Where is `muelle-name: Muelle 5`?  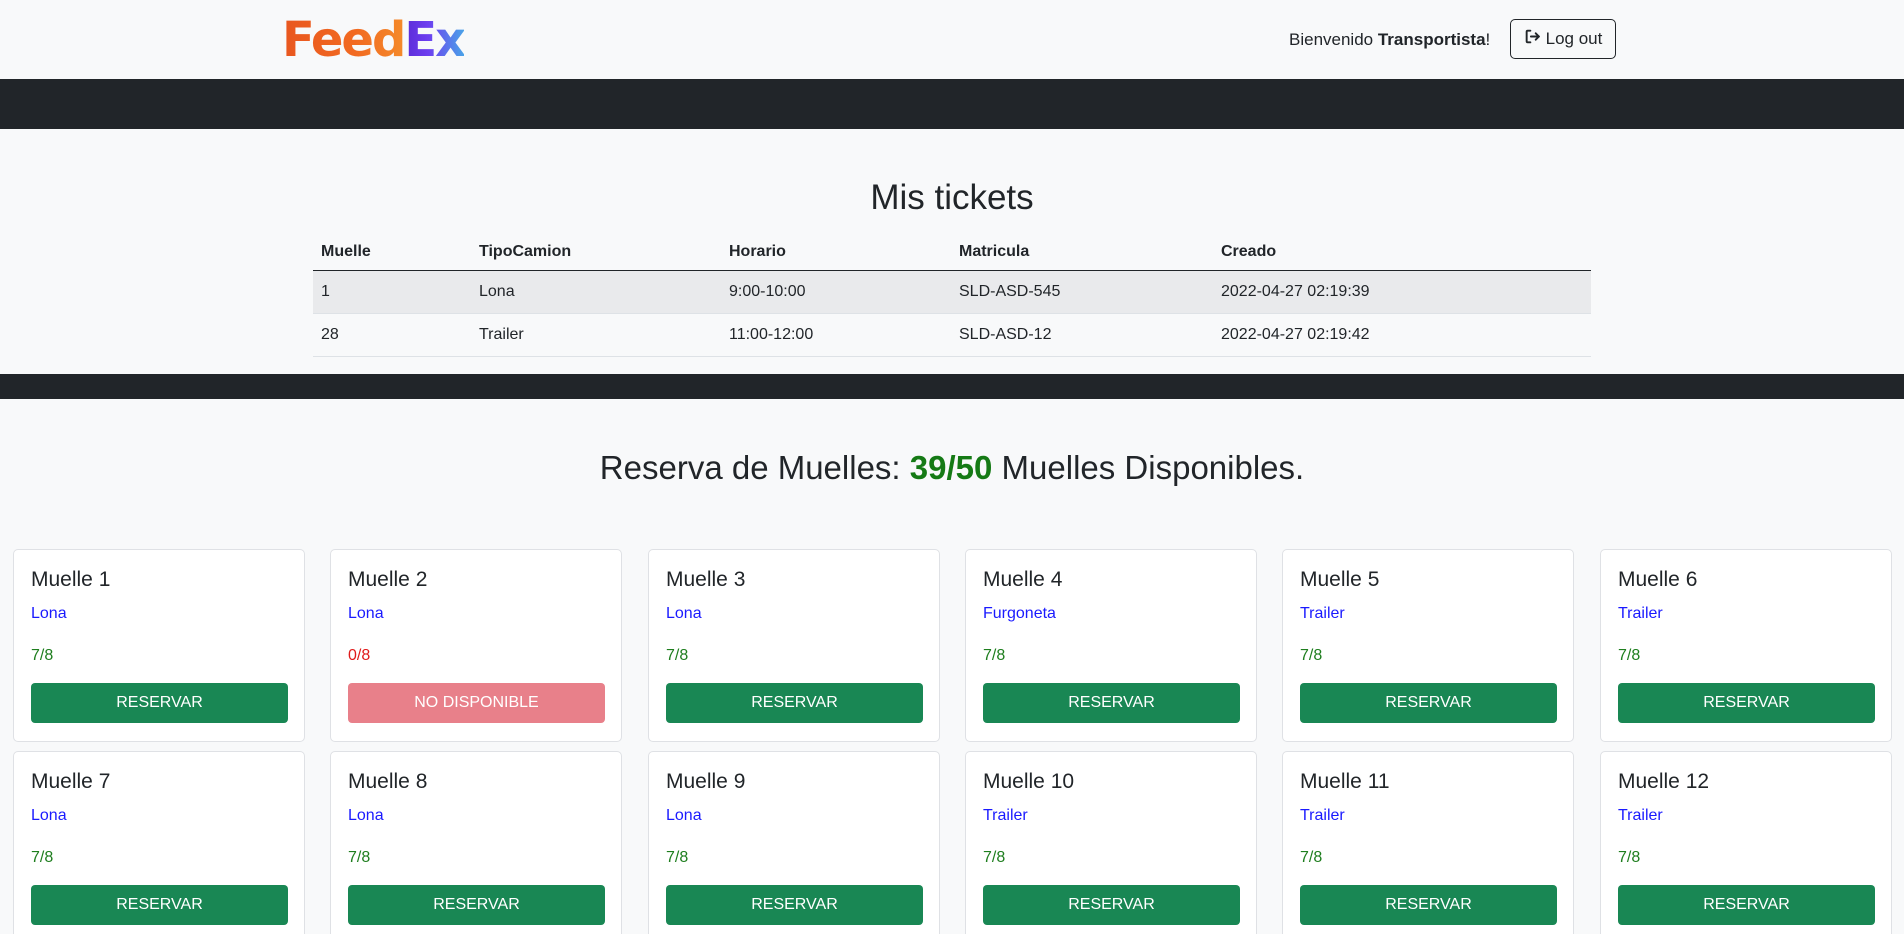
muelle-name: Muelle 5 is located at coordinates (1340, 579).